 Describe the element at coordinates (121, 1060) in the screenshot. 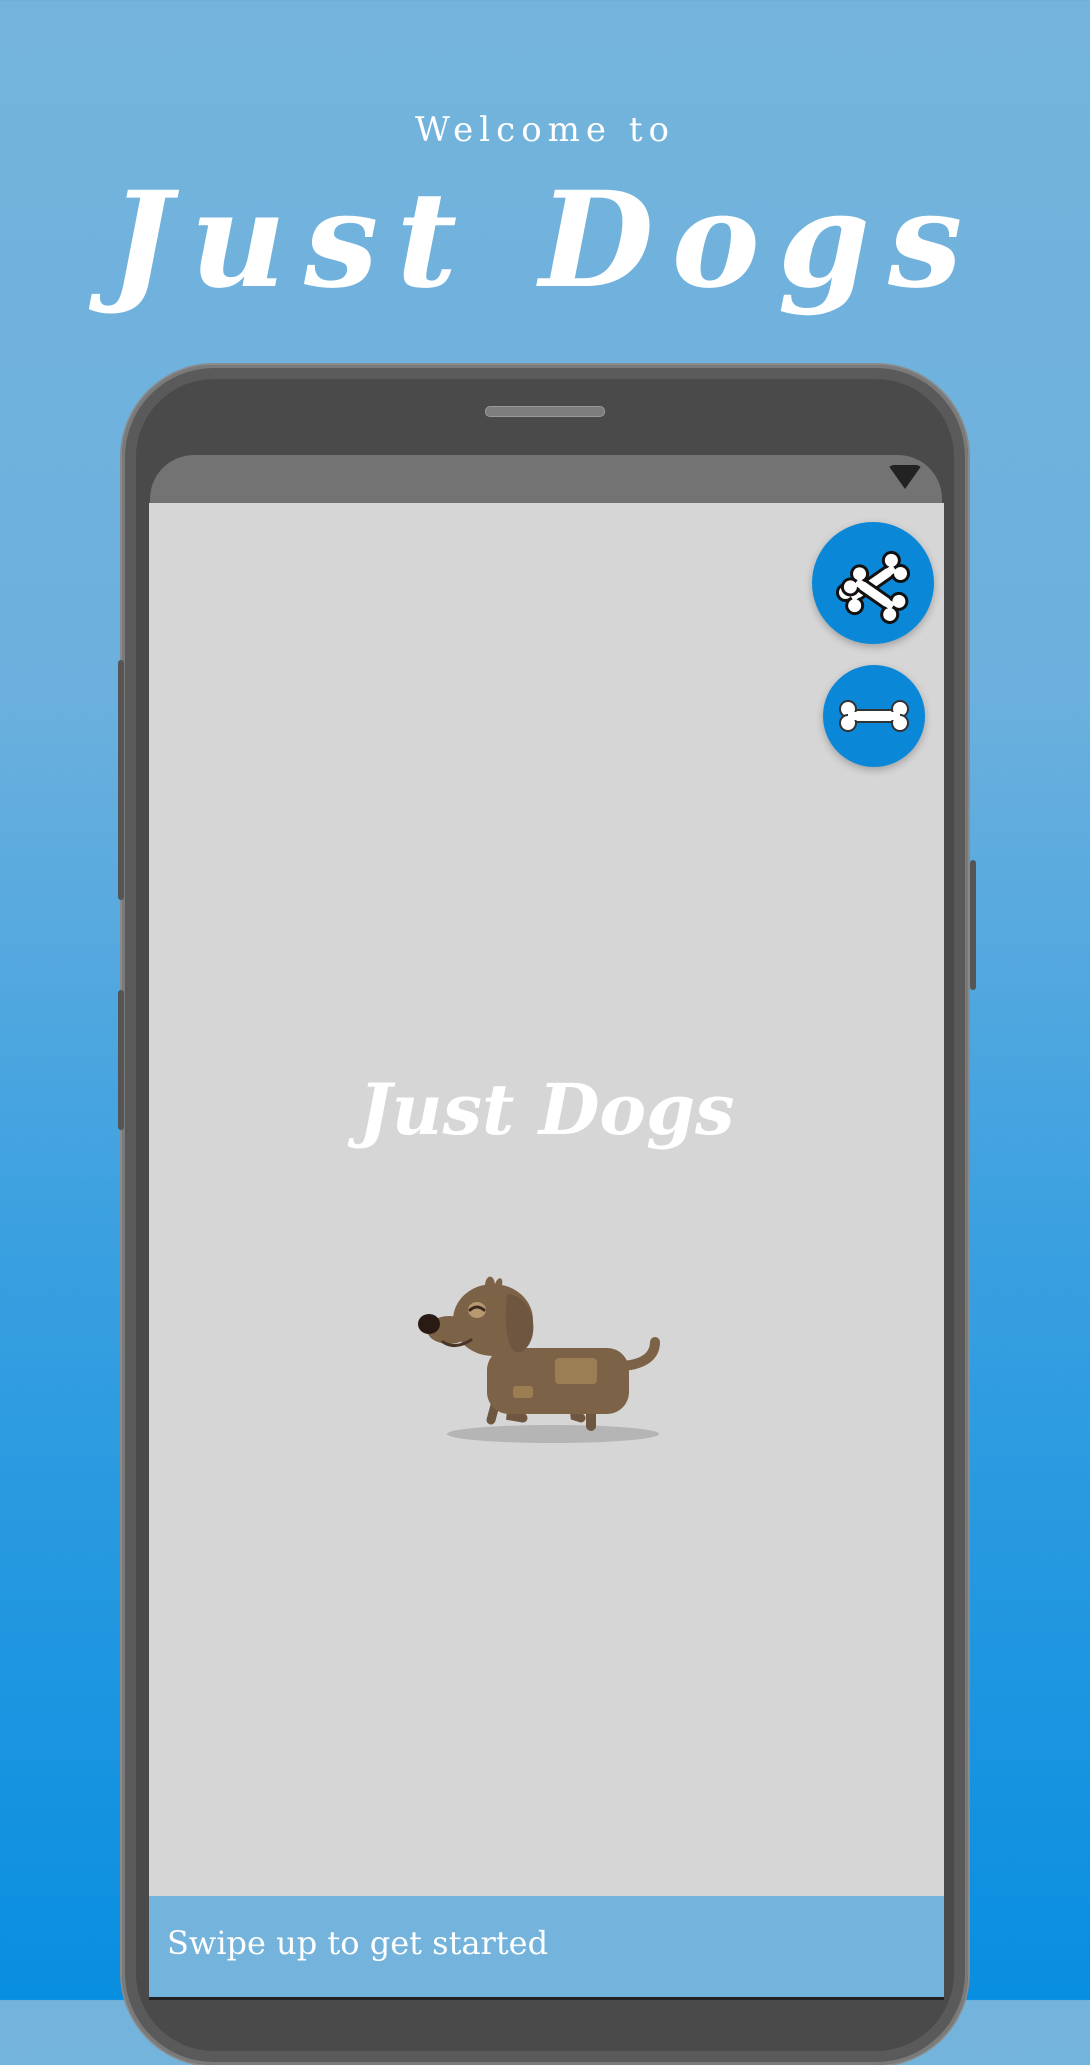

I see `power-button` at that location.